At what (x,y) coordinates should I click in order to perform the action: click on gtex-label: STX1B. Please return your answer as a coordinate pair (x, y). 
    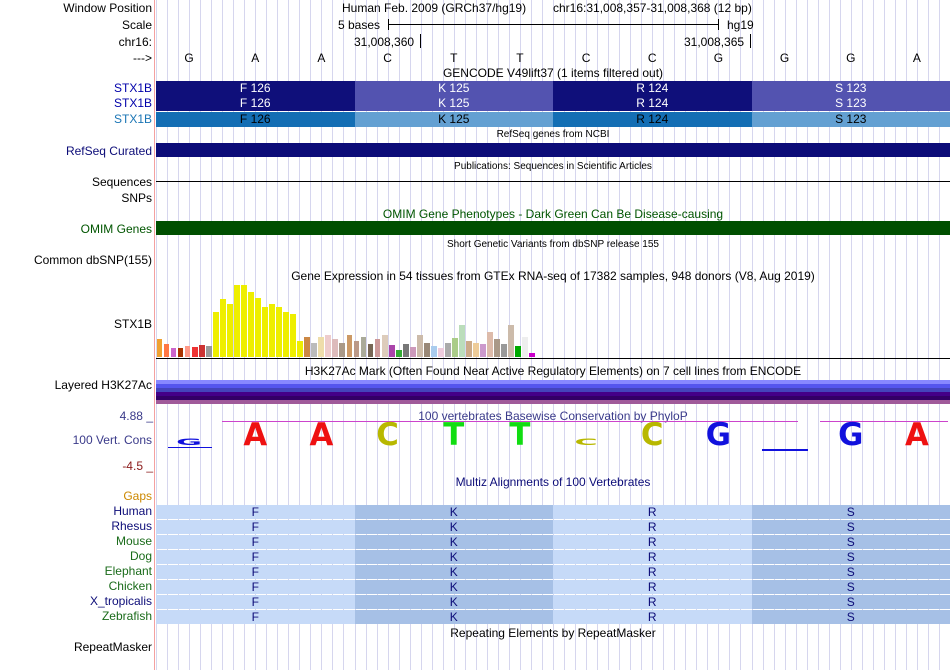
    Looking at the image, I should click on (76, 324).